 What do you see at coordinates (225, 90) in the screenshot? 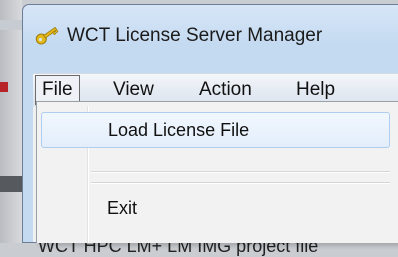
I see `menu-action: Action` at bounding box center [225, 90].